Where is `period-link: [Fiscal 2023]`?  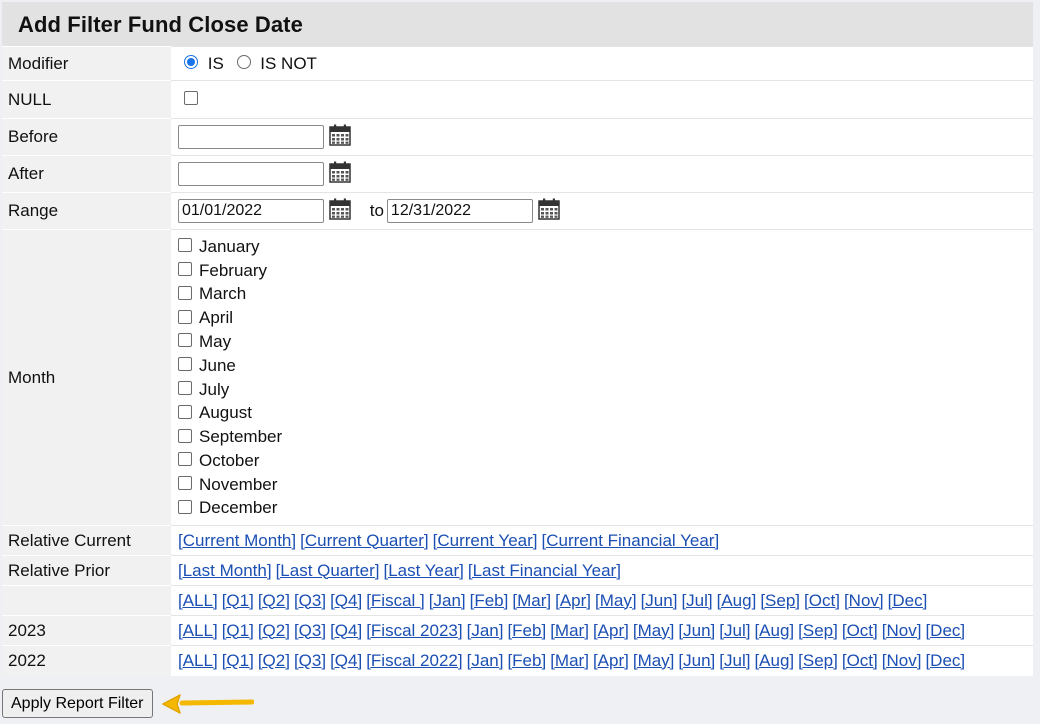
period-link: [Fiscal 2023] is located at coordinates (414, 630).